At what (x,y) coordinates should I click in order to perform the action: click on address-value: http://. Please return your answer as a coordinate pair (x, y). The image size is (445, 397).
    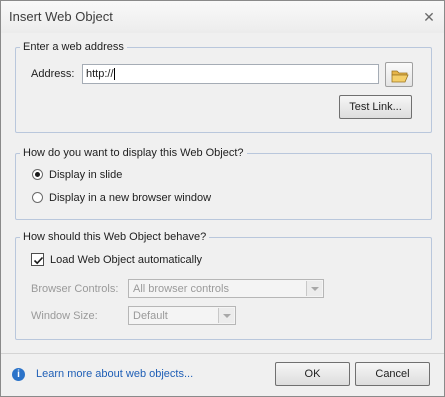
    Looking at the image, I should click on (100, 74).